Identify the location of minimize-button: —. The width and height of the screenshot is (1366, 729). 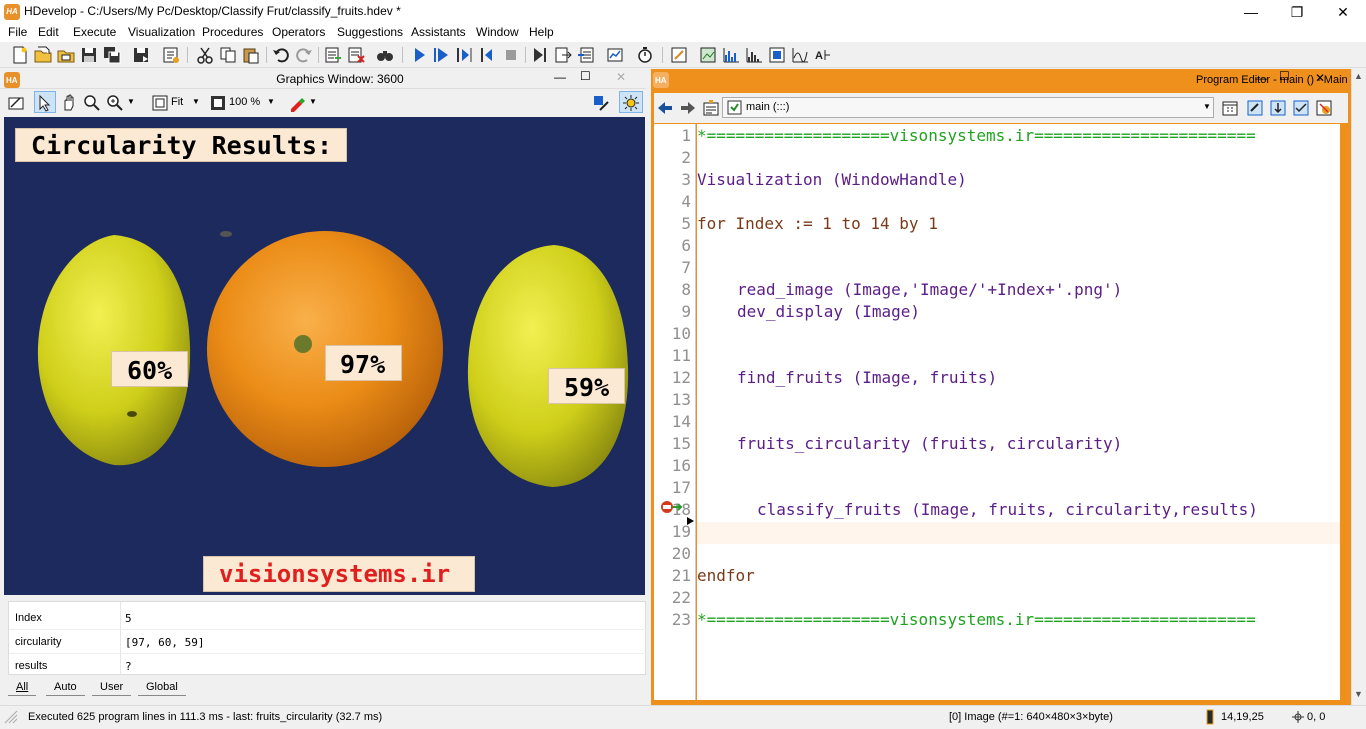
(1251, 12).